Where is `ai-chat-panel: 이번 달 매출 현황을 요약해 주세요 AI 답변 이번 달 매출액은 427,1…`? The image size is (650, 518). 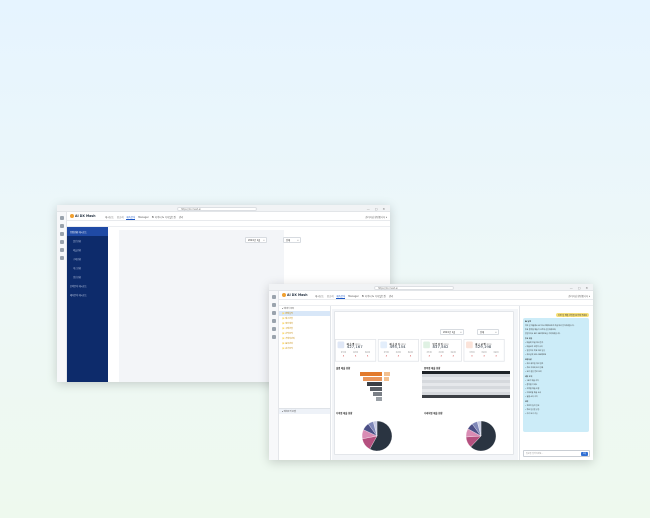
ai-chat-panel: 이번 달 매출 현황을 요약해 주세요 AI 답변 이번 달 매출액은 427,1… is located at coordinates (556, 383).